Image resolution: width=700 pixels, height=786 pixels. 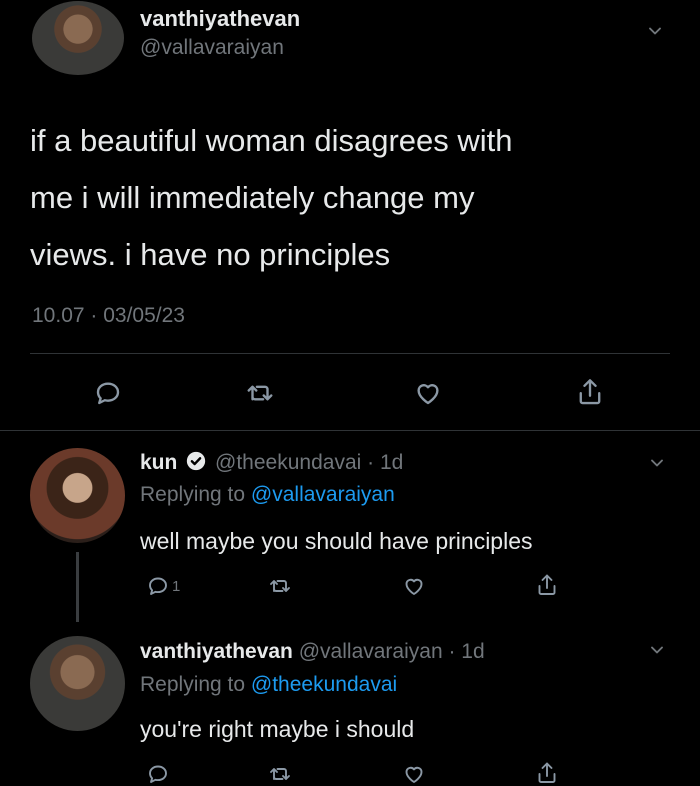 I want to click on replying-to-handle: @vallavaraiyan, so click(x=323, y=494).